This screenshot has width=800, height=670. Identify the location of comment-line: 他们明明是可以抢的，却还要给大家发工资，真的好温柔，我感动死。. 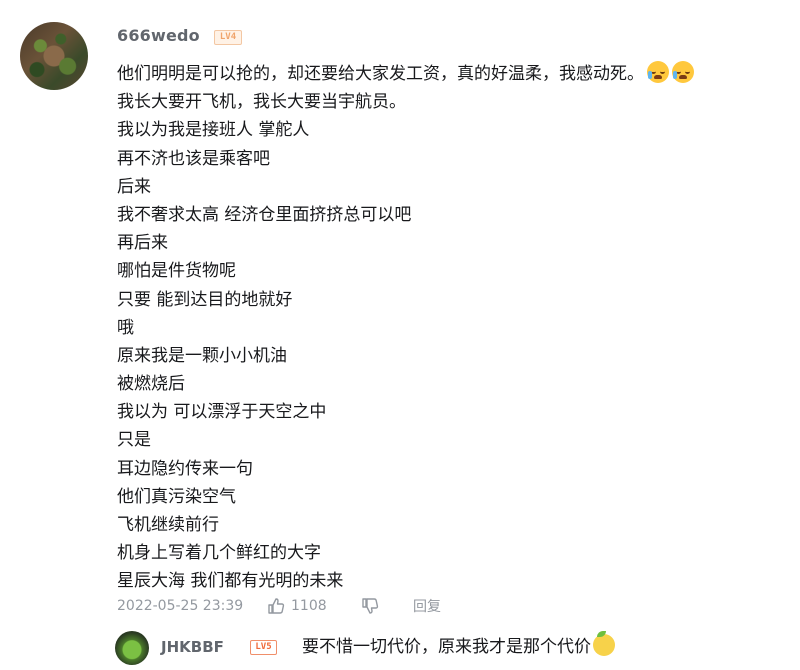
(405, 74).